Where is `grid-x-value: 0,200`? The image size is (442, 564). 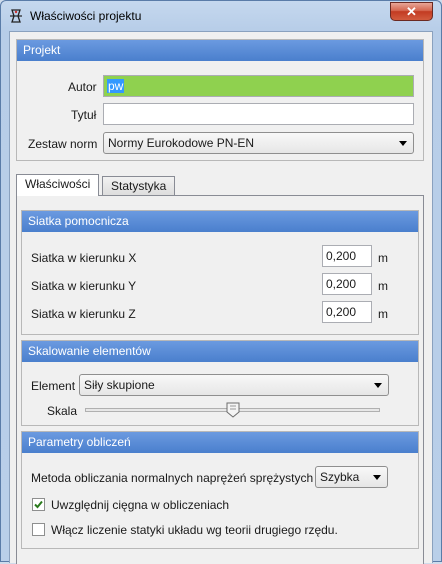 grid-x-value: 0,200 is located at coordinates (341, 256).